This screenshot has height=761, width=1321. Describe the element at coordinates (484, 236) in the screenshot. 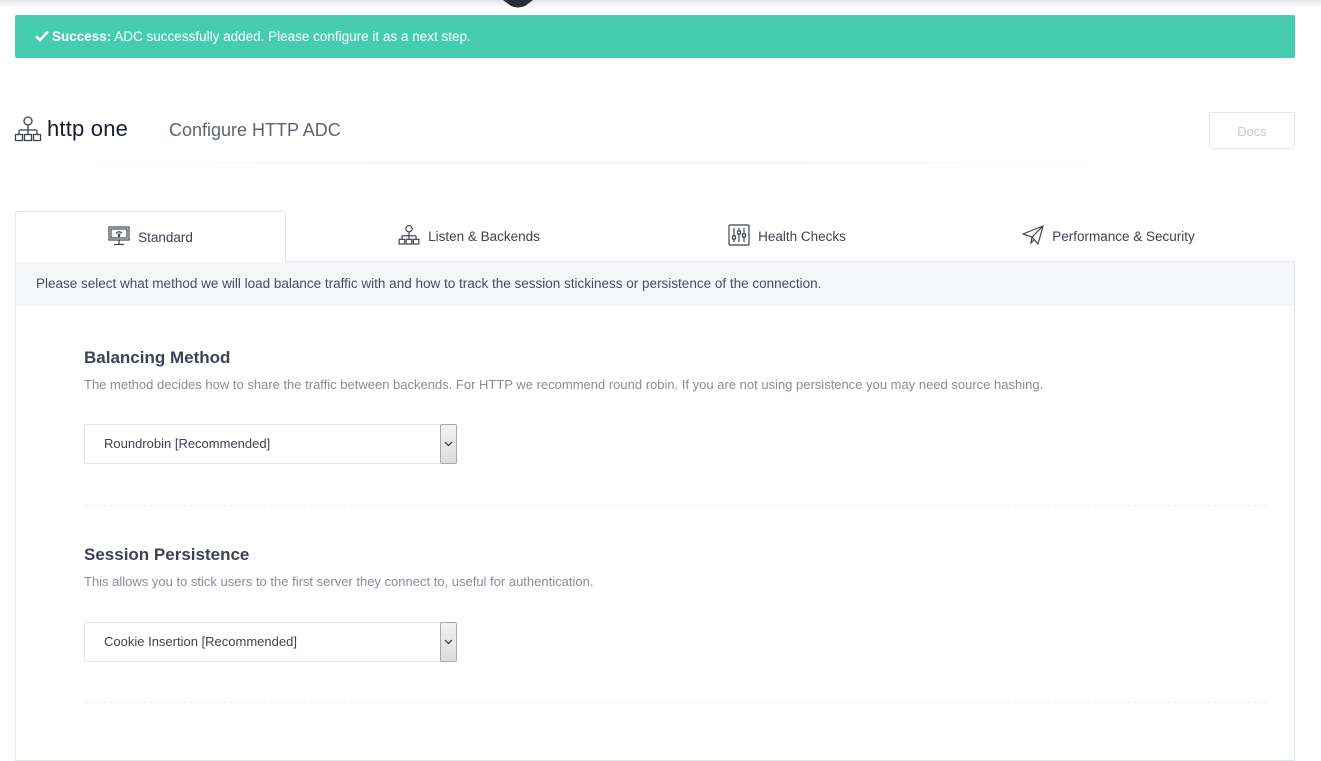

I see `tab-label: Listen & Backends` at that location.